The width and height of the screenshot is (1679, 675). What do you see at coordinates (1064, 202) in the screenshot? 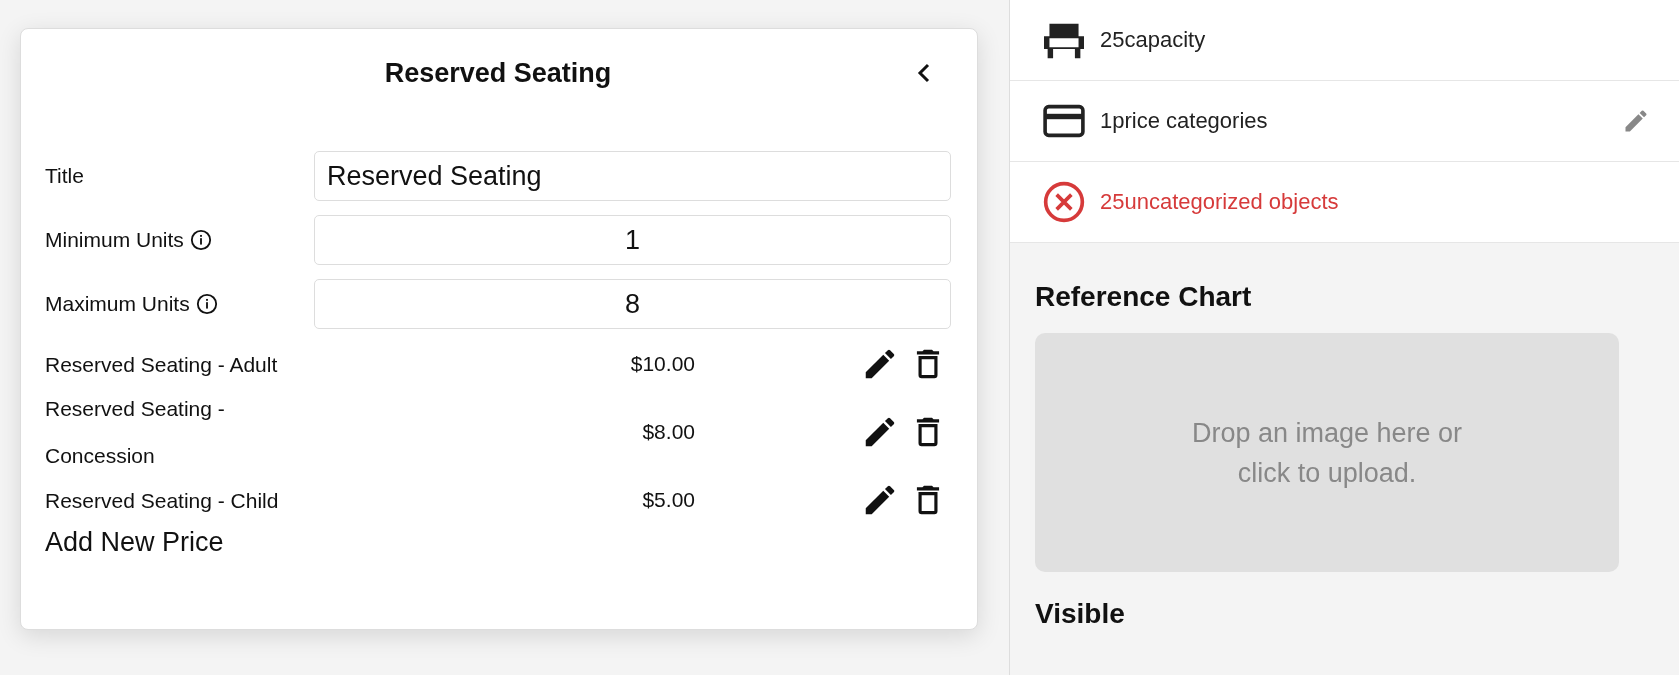
I see `error-icon` at bounding box center [1064, 202].